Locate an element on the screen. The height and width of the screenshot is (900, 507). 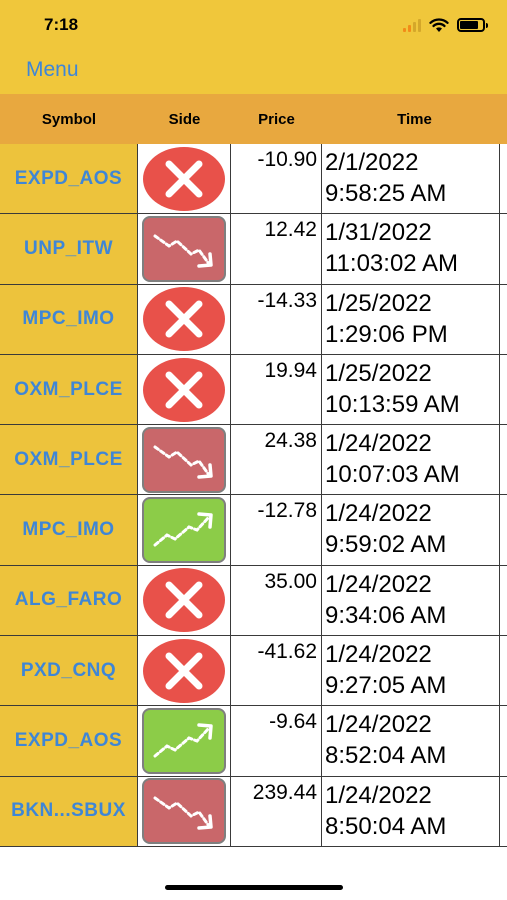
price-cell: 35.00 is located at coordinates (276, 600).